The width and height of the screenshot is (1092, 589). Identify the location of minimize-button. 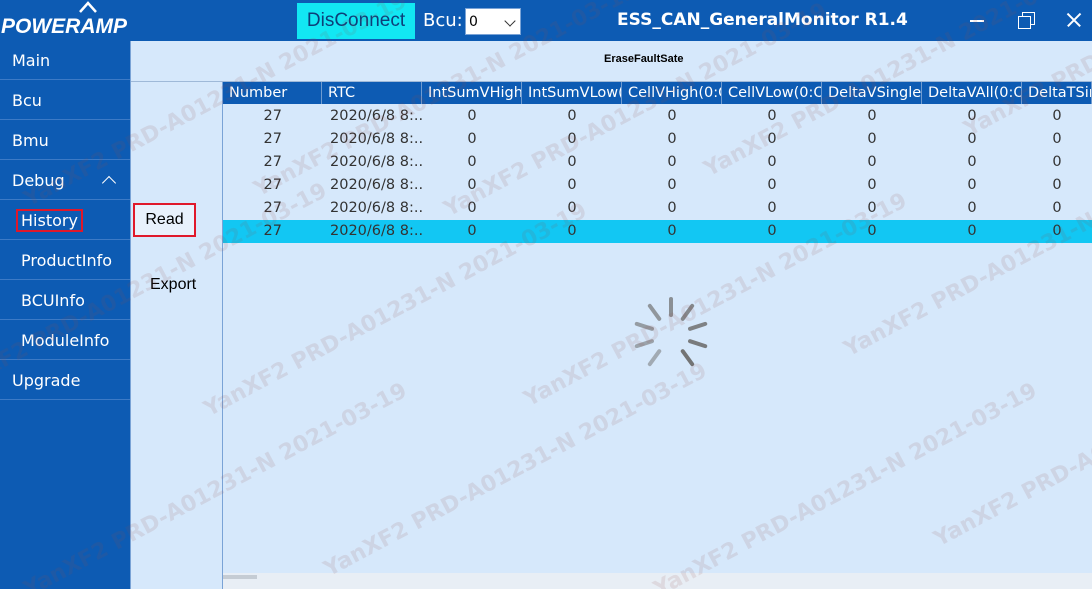
(977, 20).